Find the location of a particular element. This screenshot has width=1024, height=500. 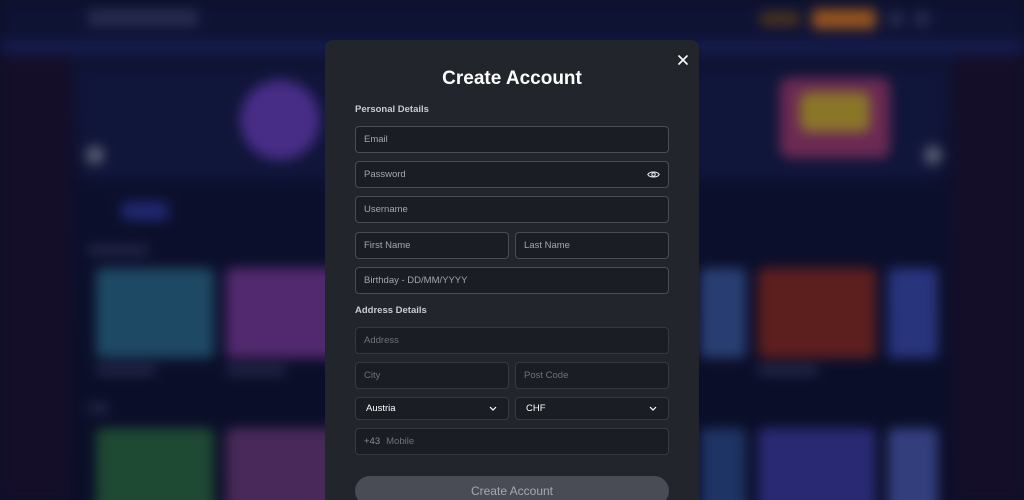

currency-select: CHF is located at coordinates (592, 408).